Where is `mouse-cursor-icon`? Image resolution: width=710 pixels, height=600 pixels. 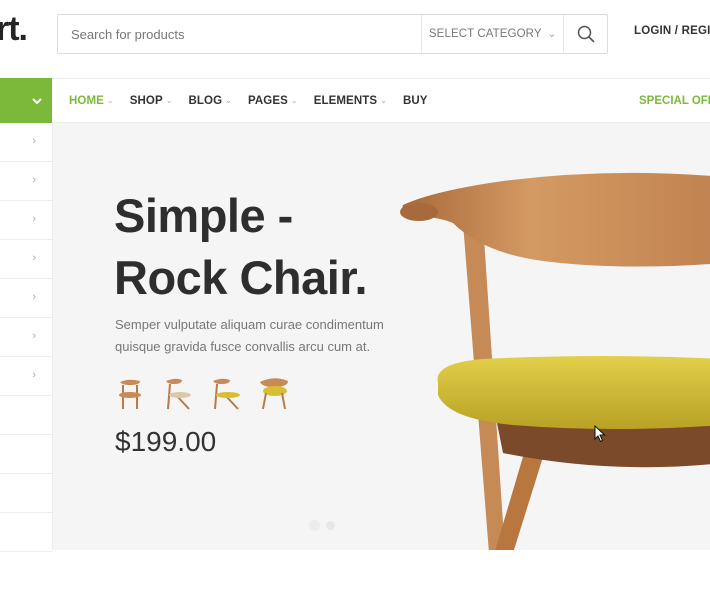 mouse-cursor-icon is located at coordinates (600, 434).